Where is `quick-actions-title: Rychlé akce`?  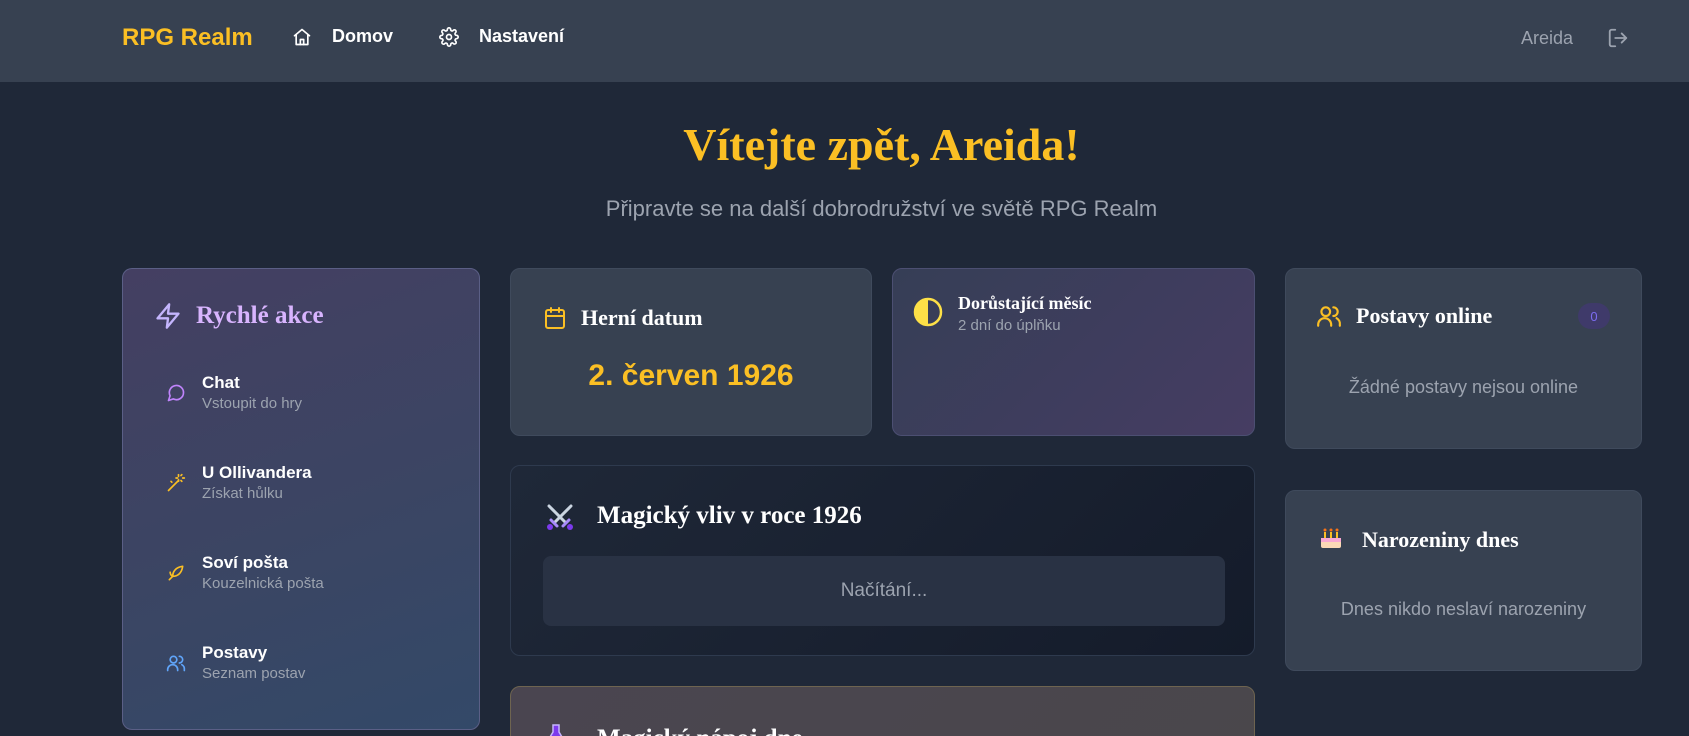 quick-actions-title: Rychlé akce is located at coordinates (260, 315).